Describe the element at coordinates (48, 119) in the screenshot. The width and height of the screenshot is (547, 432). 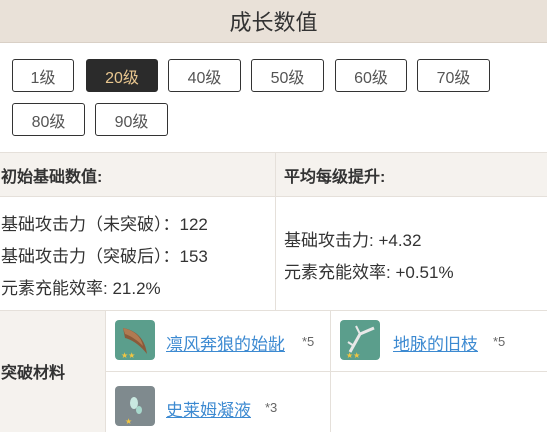
I see `level-button-80: 80级` at that location.